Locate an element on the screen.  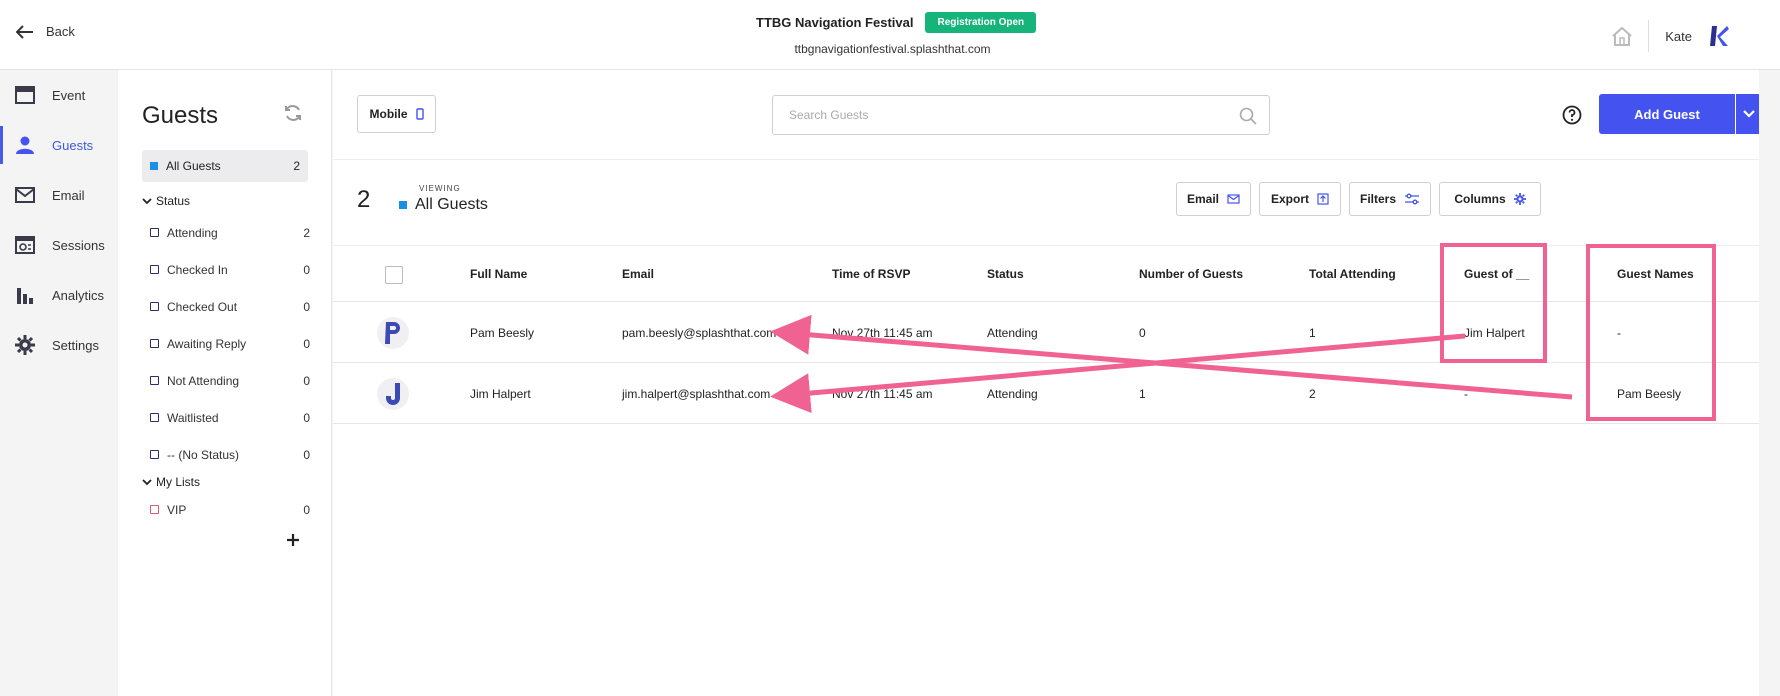
button-label: Export is located at coordinates (1289, 199).